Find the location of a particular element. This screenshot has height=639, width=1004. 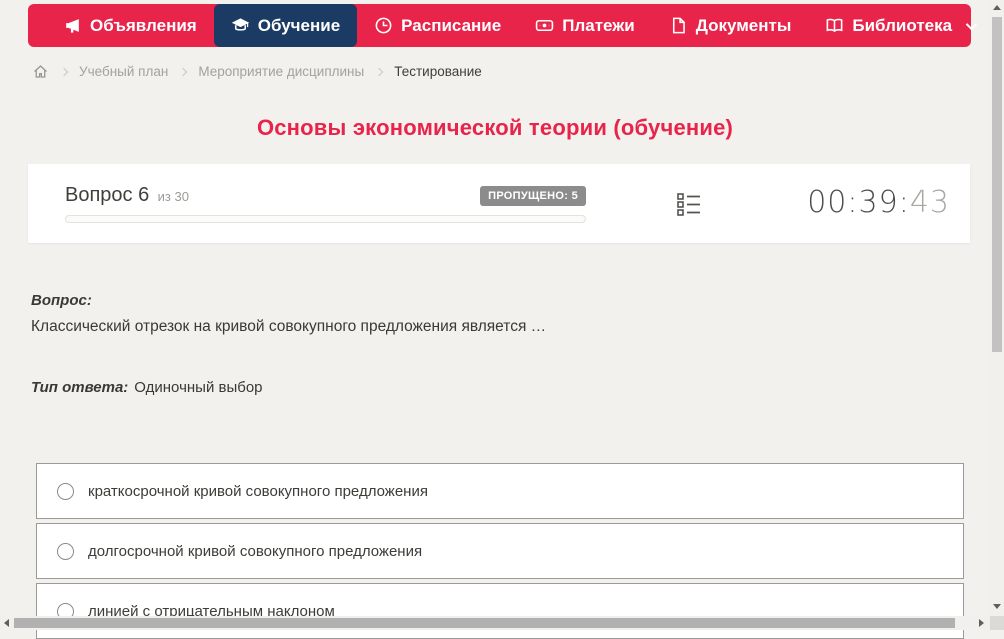

nav-item-announcements: Объявления is located at coordinates (130, 25).